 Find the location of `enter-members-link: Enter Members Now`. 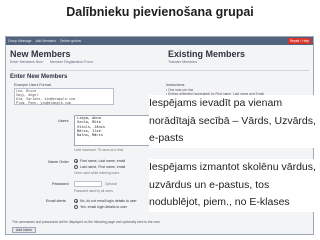

enter-members-link: Enter Members Now is located at coordinates (26, 62).